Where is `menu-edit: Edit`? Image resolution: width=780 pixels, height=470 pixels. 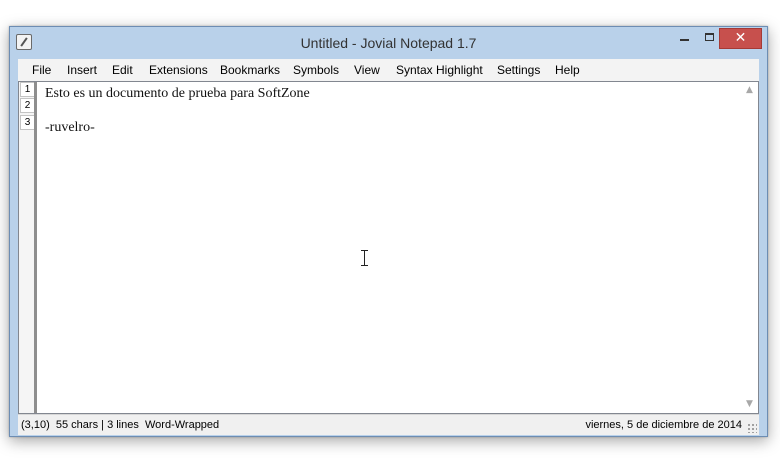 menu-edit: Edit is located at coordinates (122, 70).